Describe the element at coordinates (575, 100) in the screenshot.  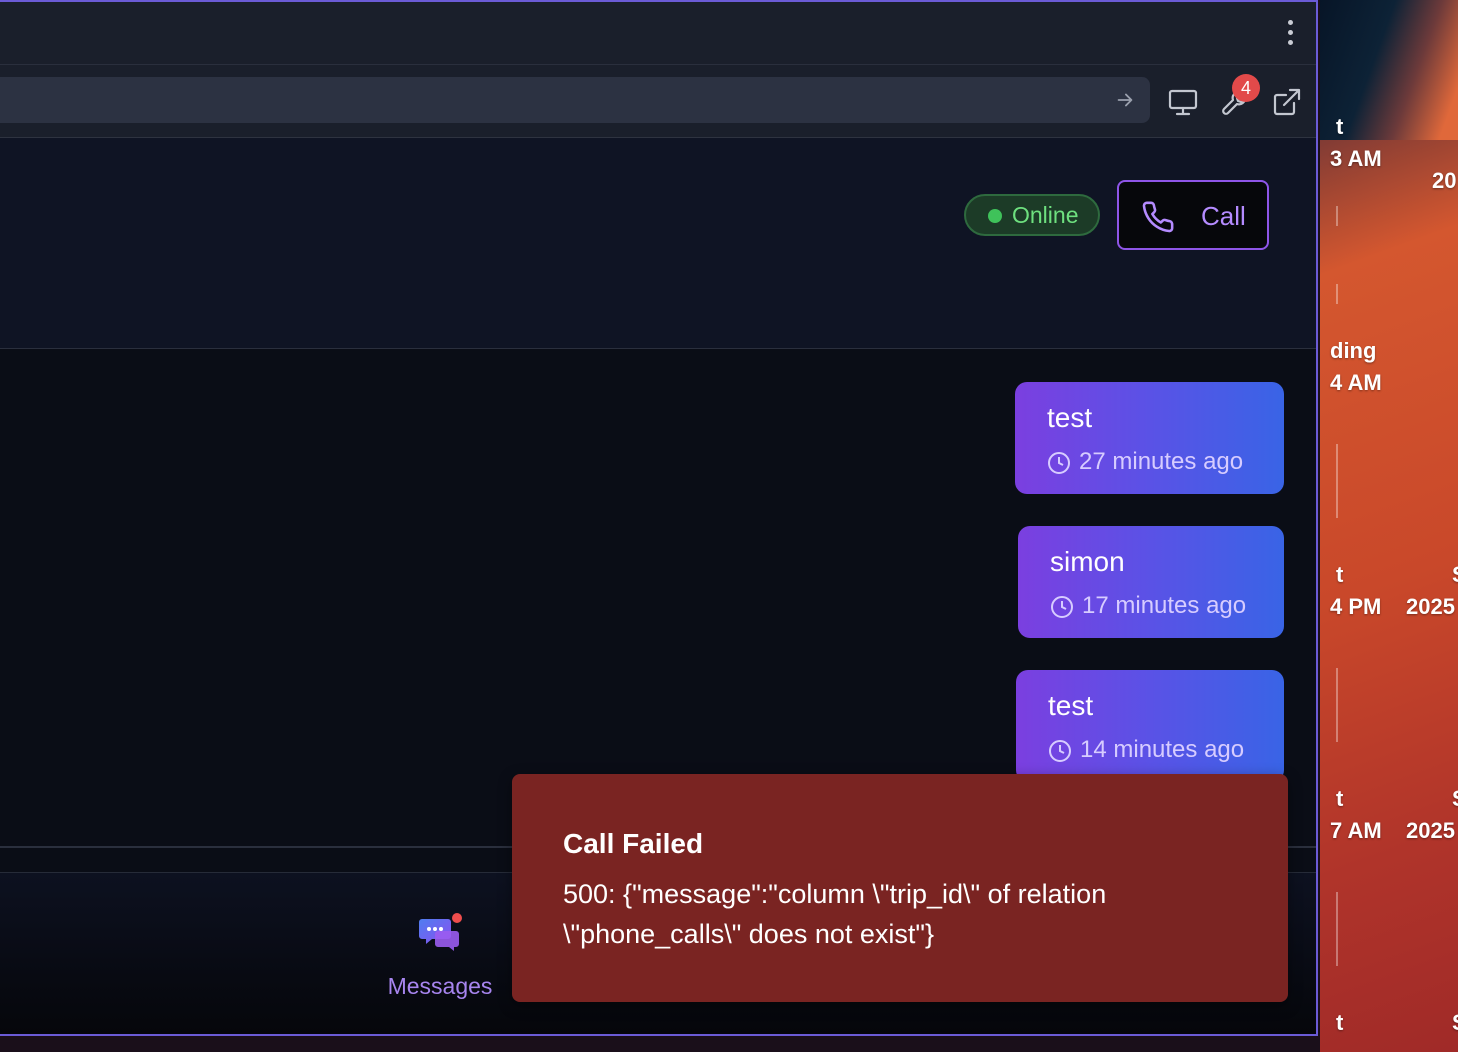
I see `url-input` at that location.